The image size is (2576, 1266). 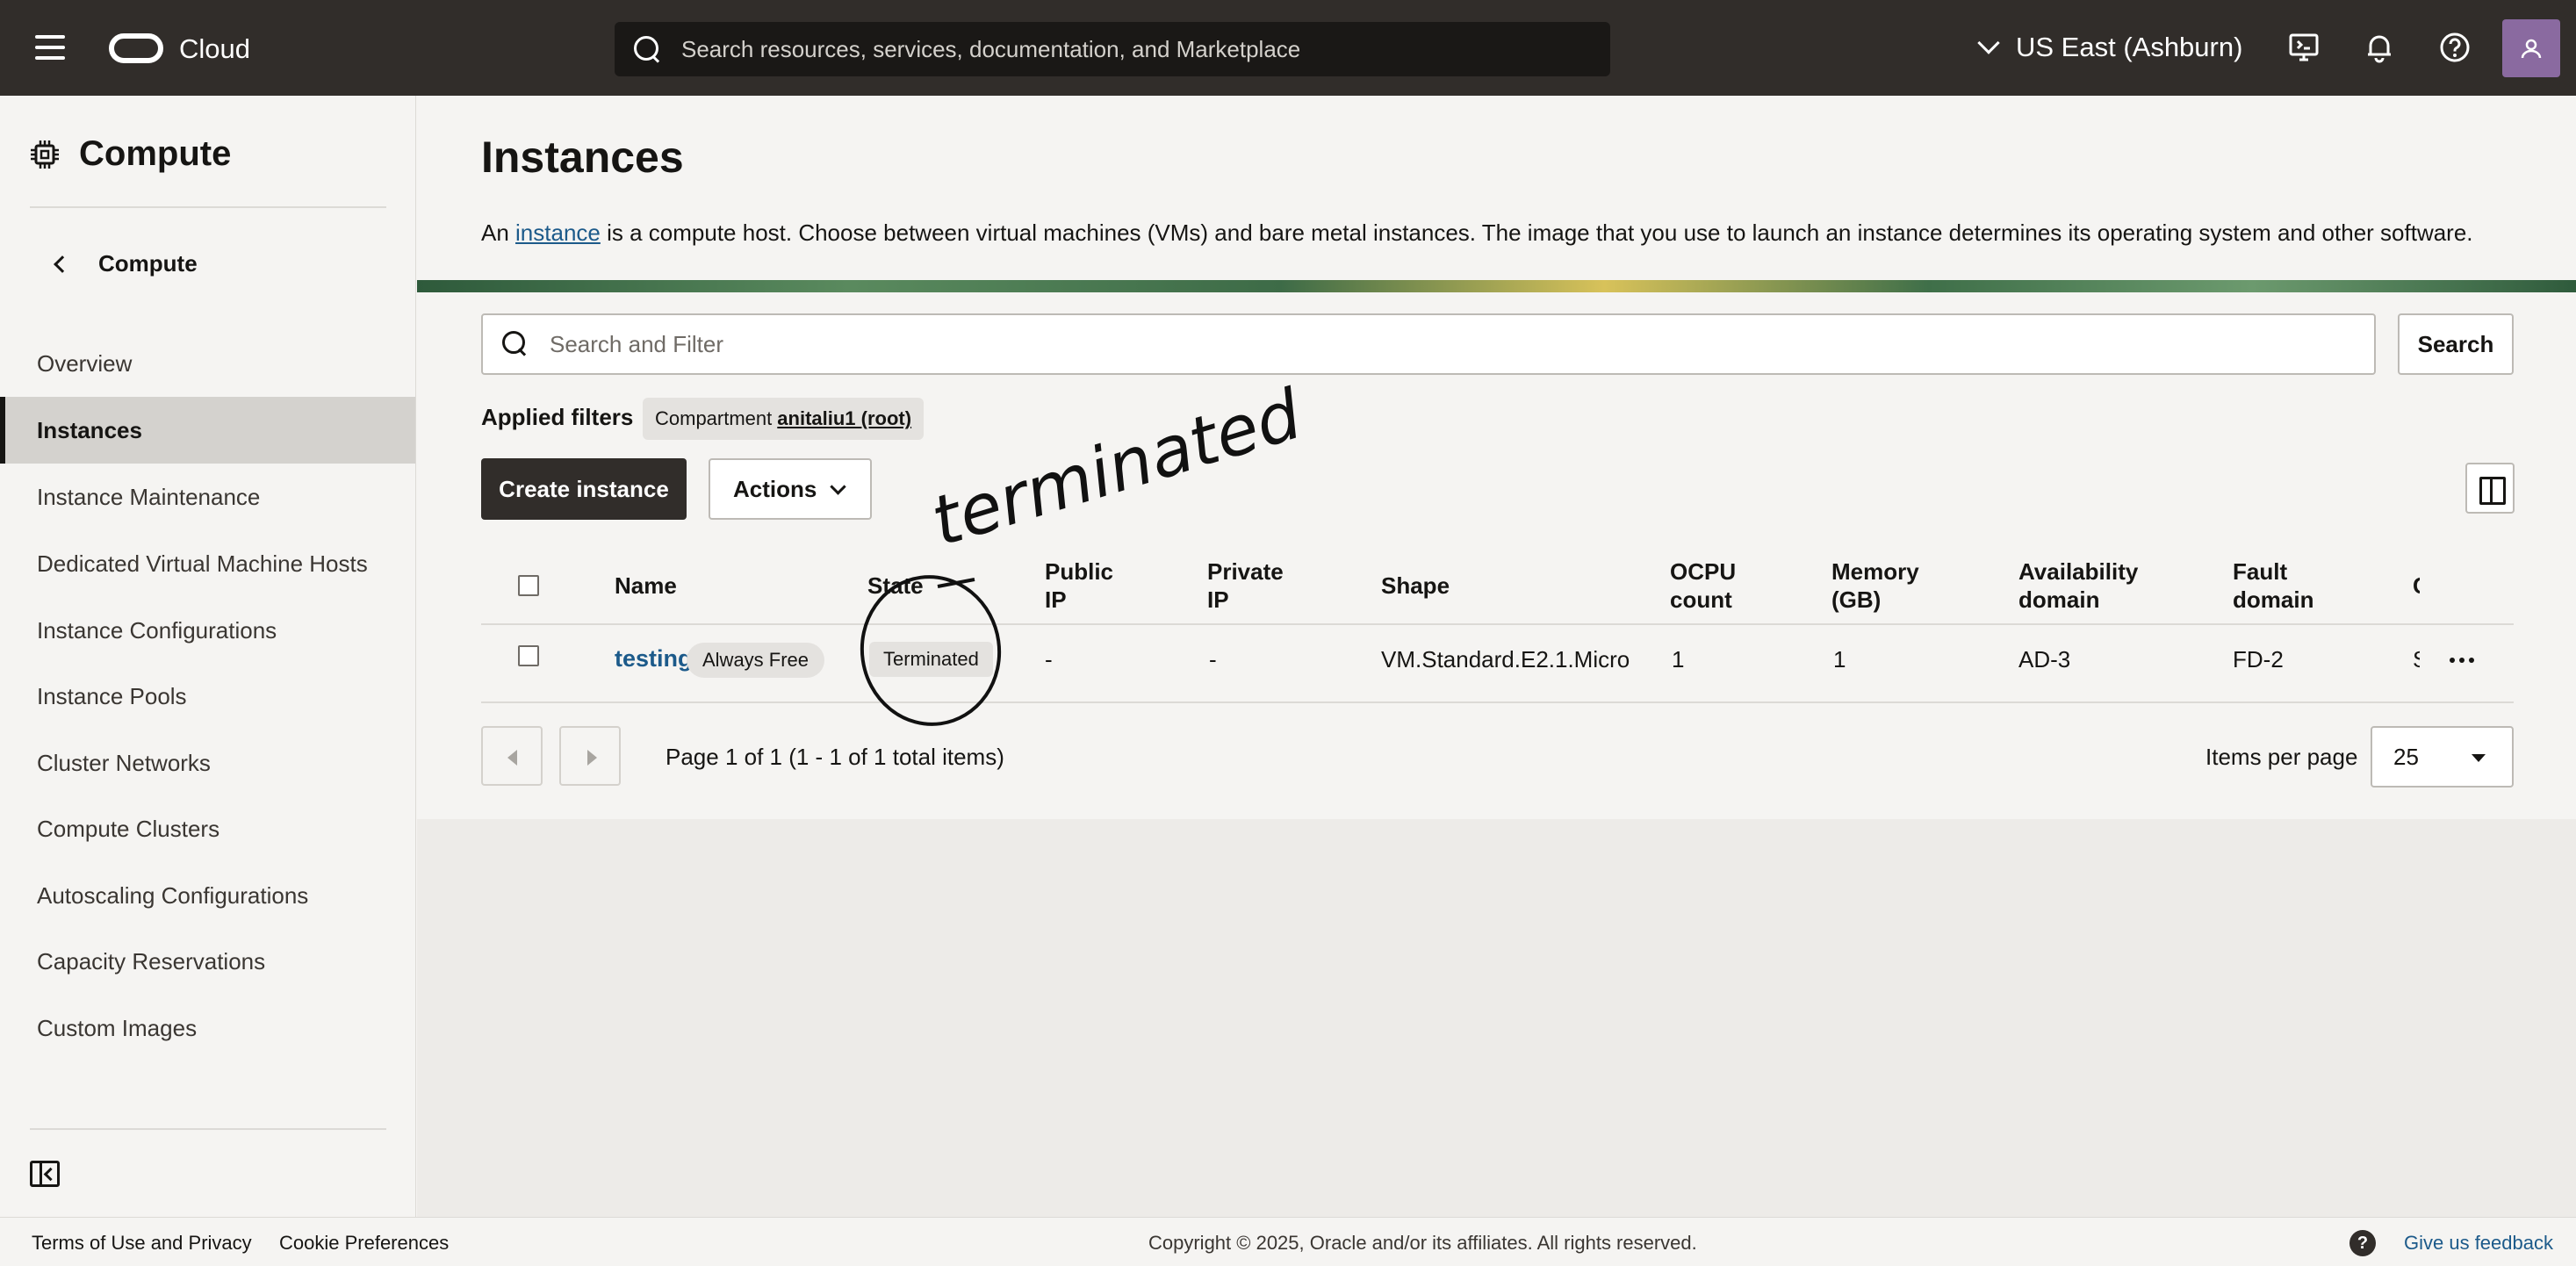 What do you see at coordinates (775, 489) in the screenshot?
I see `actions-button-label: Actions` at bounding box center [775, 489].